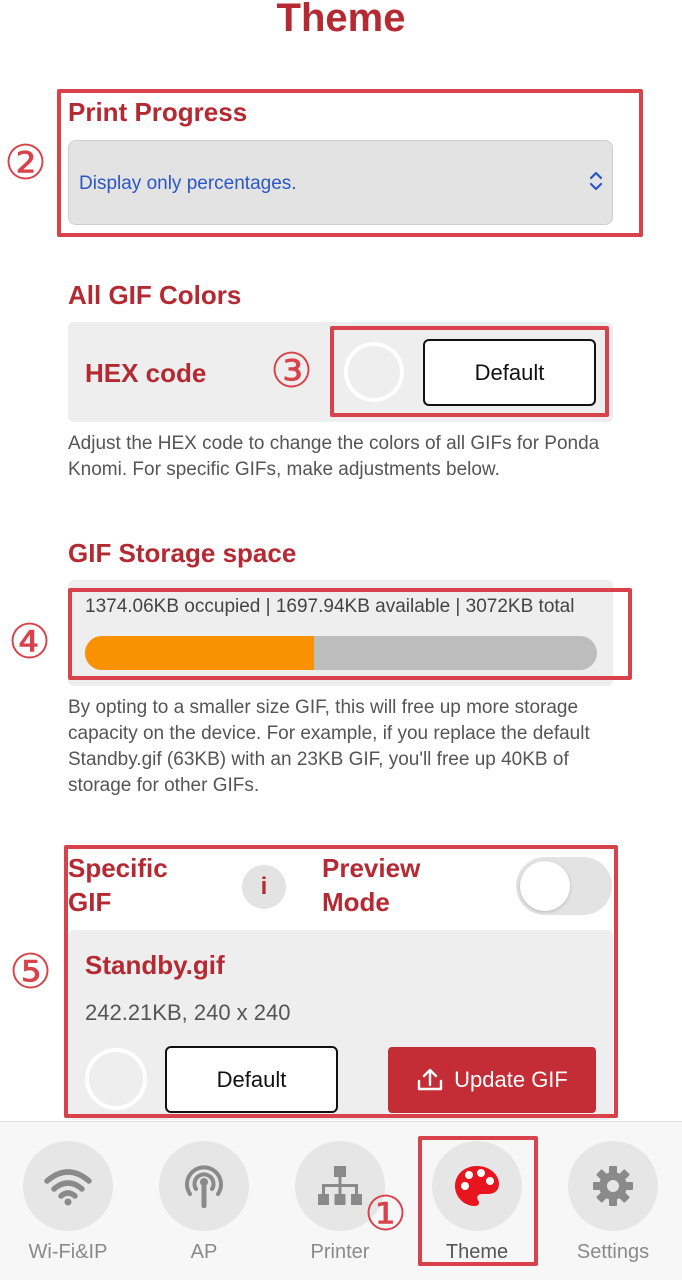 The width and height of the screenshot is (682, 1280). Describe the element at coordinates (613, 1252) in the screenshot. I see `nav-label: Settings` at that location.